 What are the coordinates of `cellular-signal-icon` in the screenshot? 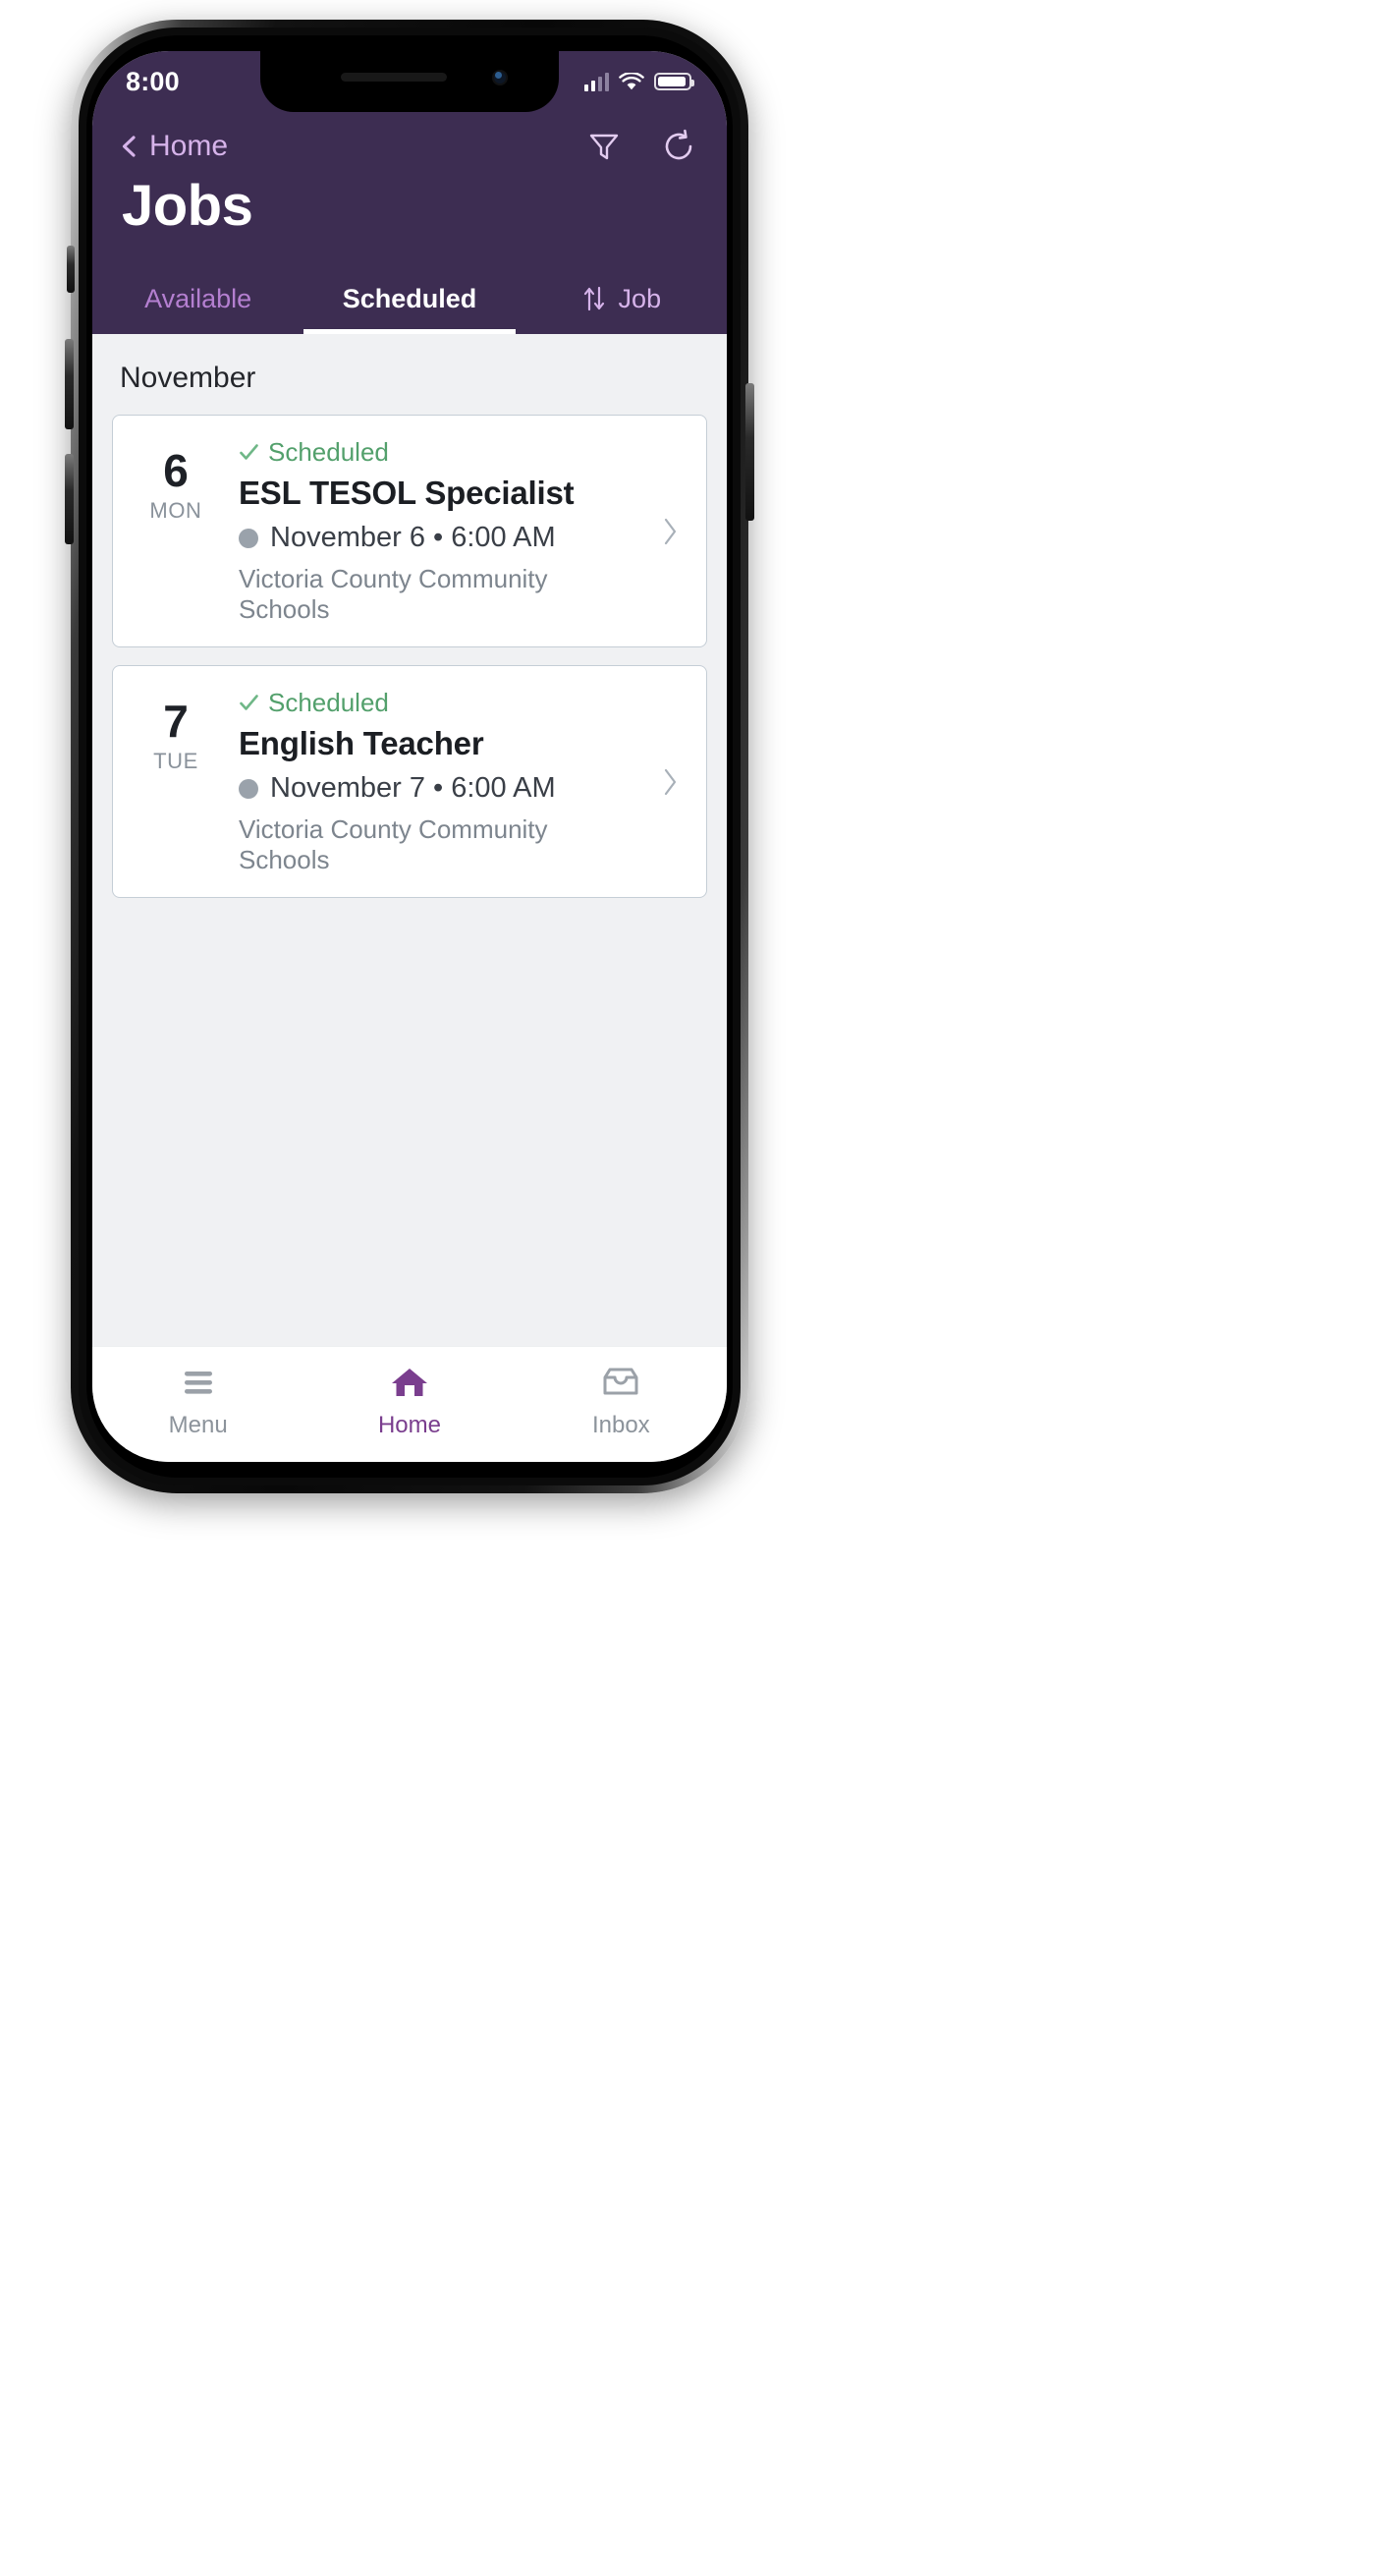 It's located at (596, 81).